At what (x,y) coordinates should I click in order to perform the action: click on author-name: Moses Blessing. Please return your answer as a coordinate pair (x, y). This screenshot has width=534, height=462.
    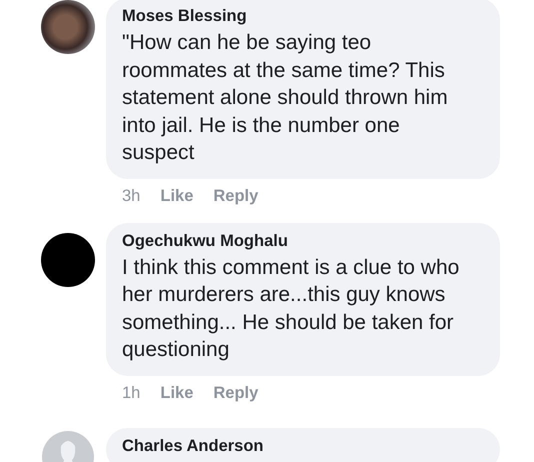
    Looking at the image, I should click on (304, 16).